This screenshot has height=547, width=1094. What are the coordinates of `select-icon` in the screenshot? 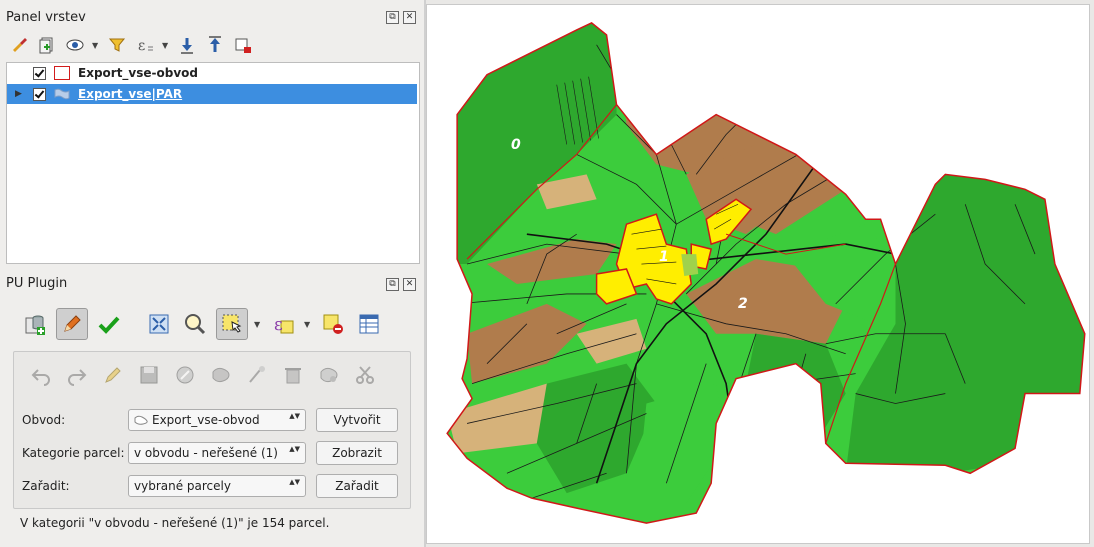 It's located at (232, 323).